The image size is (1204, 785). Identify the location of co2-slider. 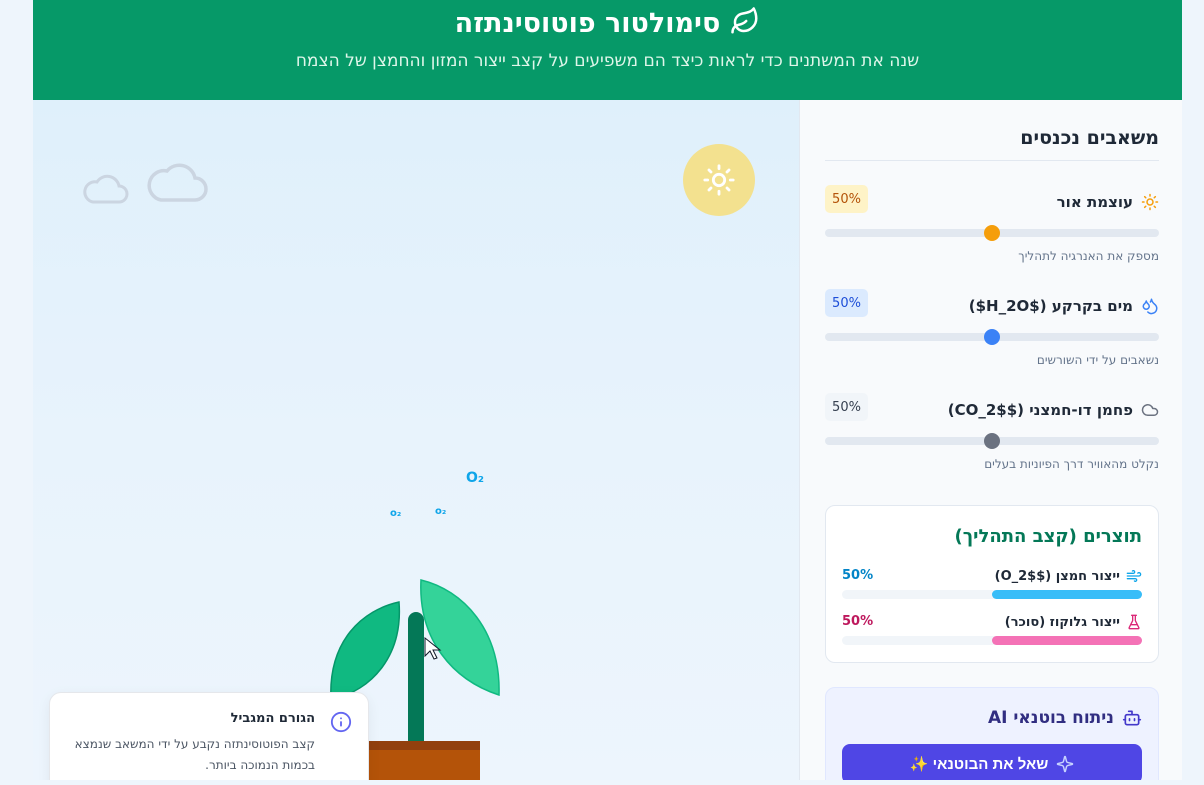
(992, 441).